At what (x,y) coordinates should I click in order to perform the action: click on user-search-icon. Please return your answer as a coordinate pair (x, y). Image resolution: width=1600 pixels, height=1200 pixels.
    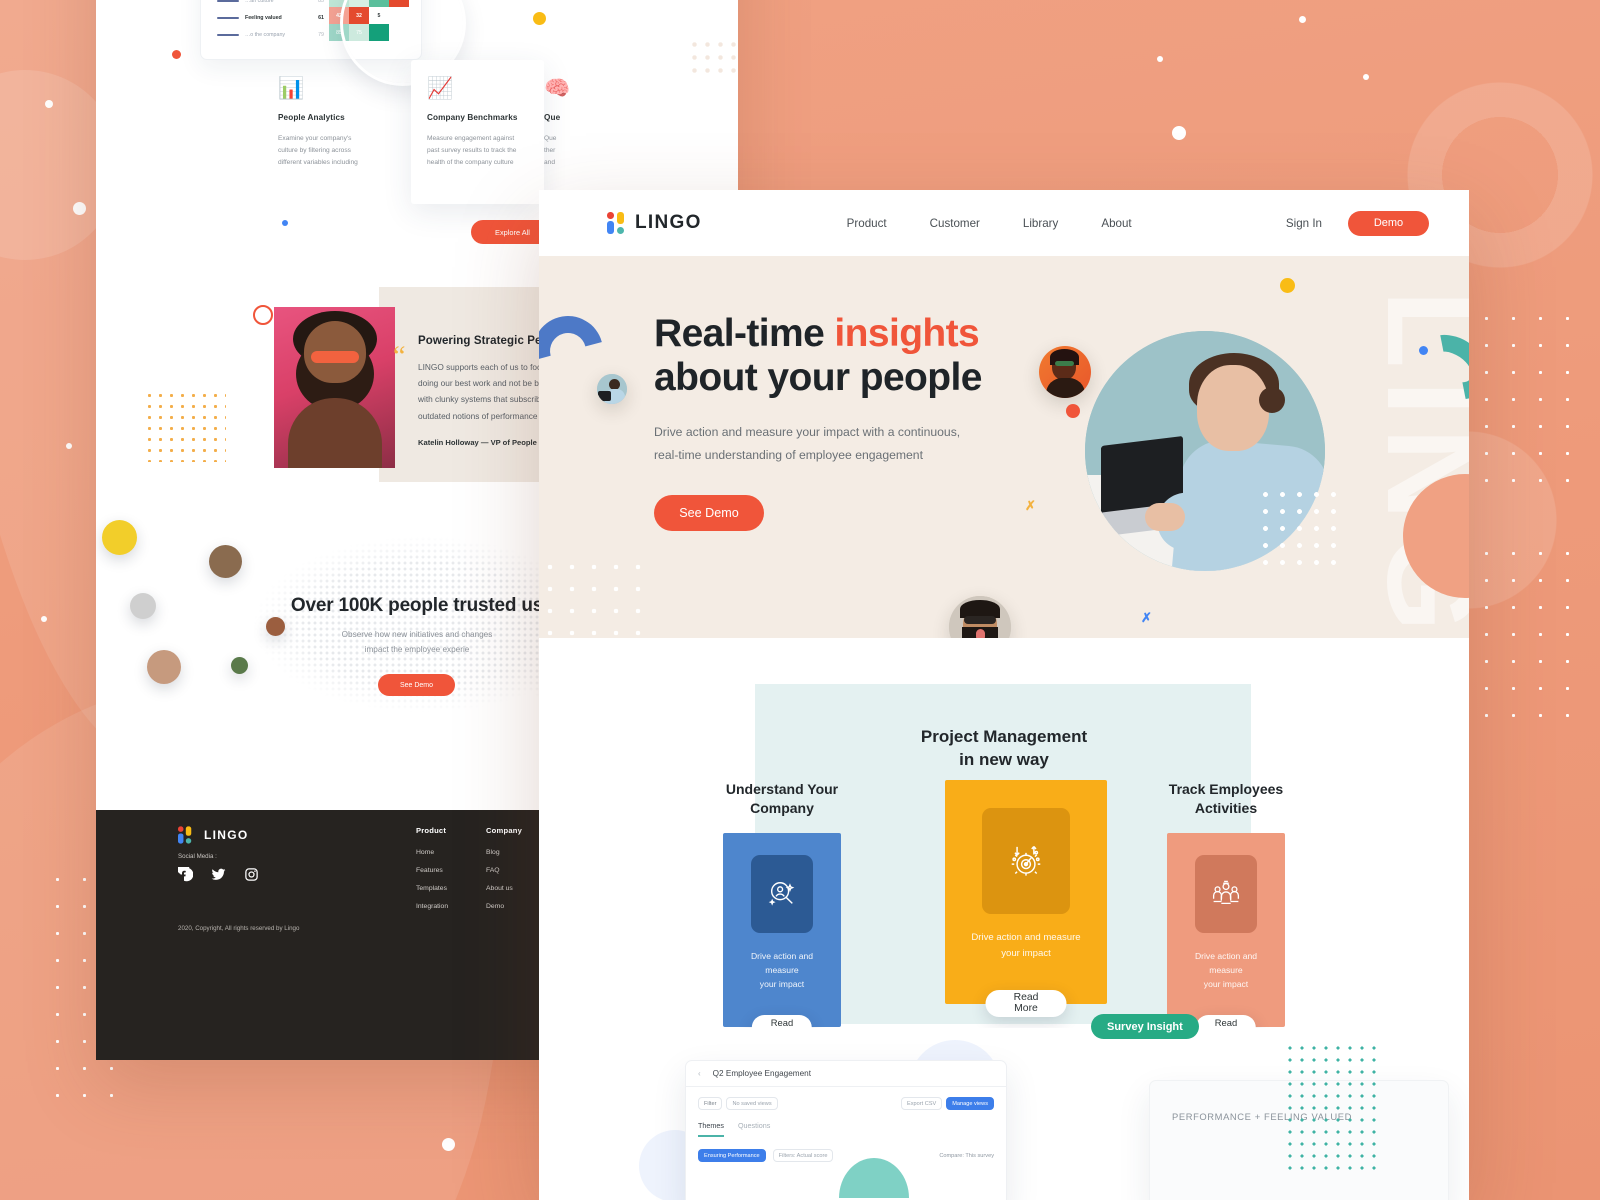
    Looking at the image, I should click on (782, 893).